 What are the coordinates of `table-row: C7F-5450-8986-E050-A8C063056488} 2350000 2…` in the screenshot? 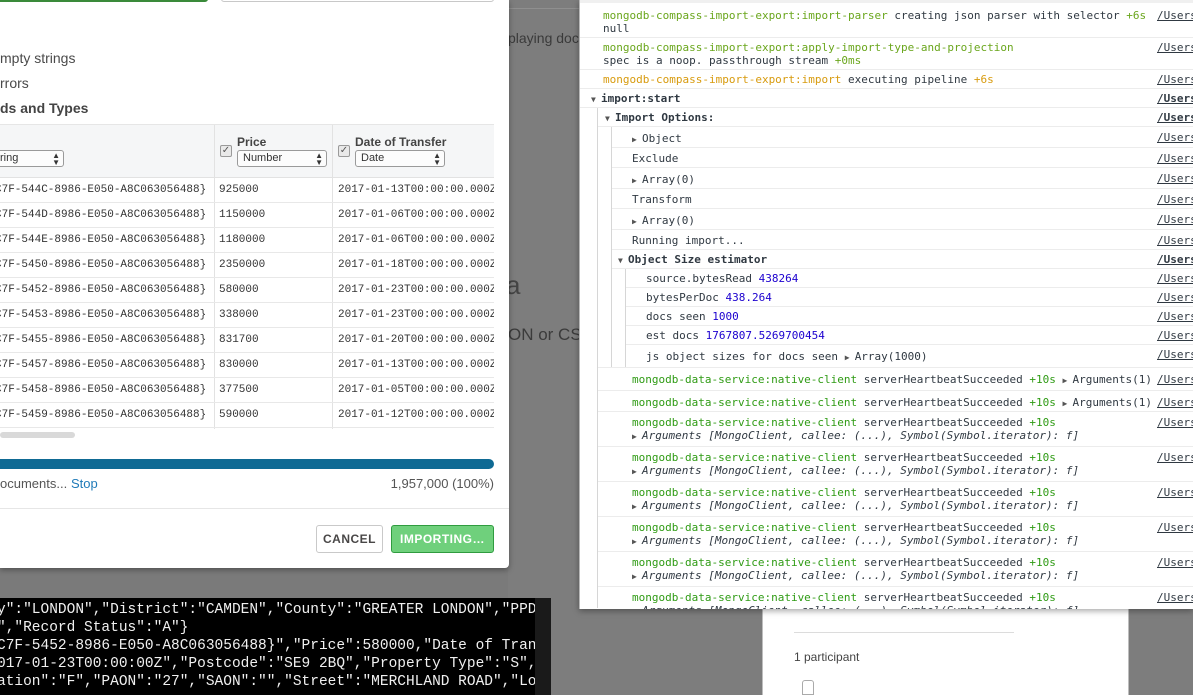 It's located at (247, 265).